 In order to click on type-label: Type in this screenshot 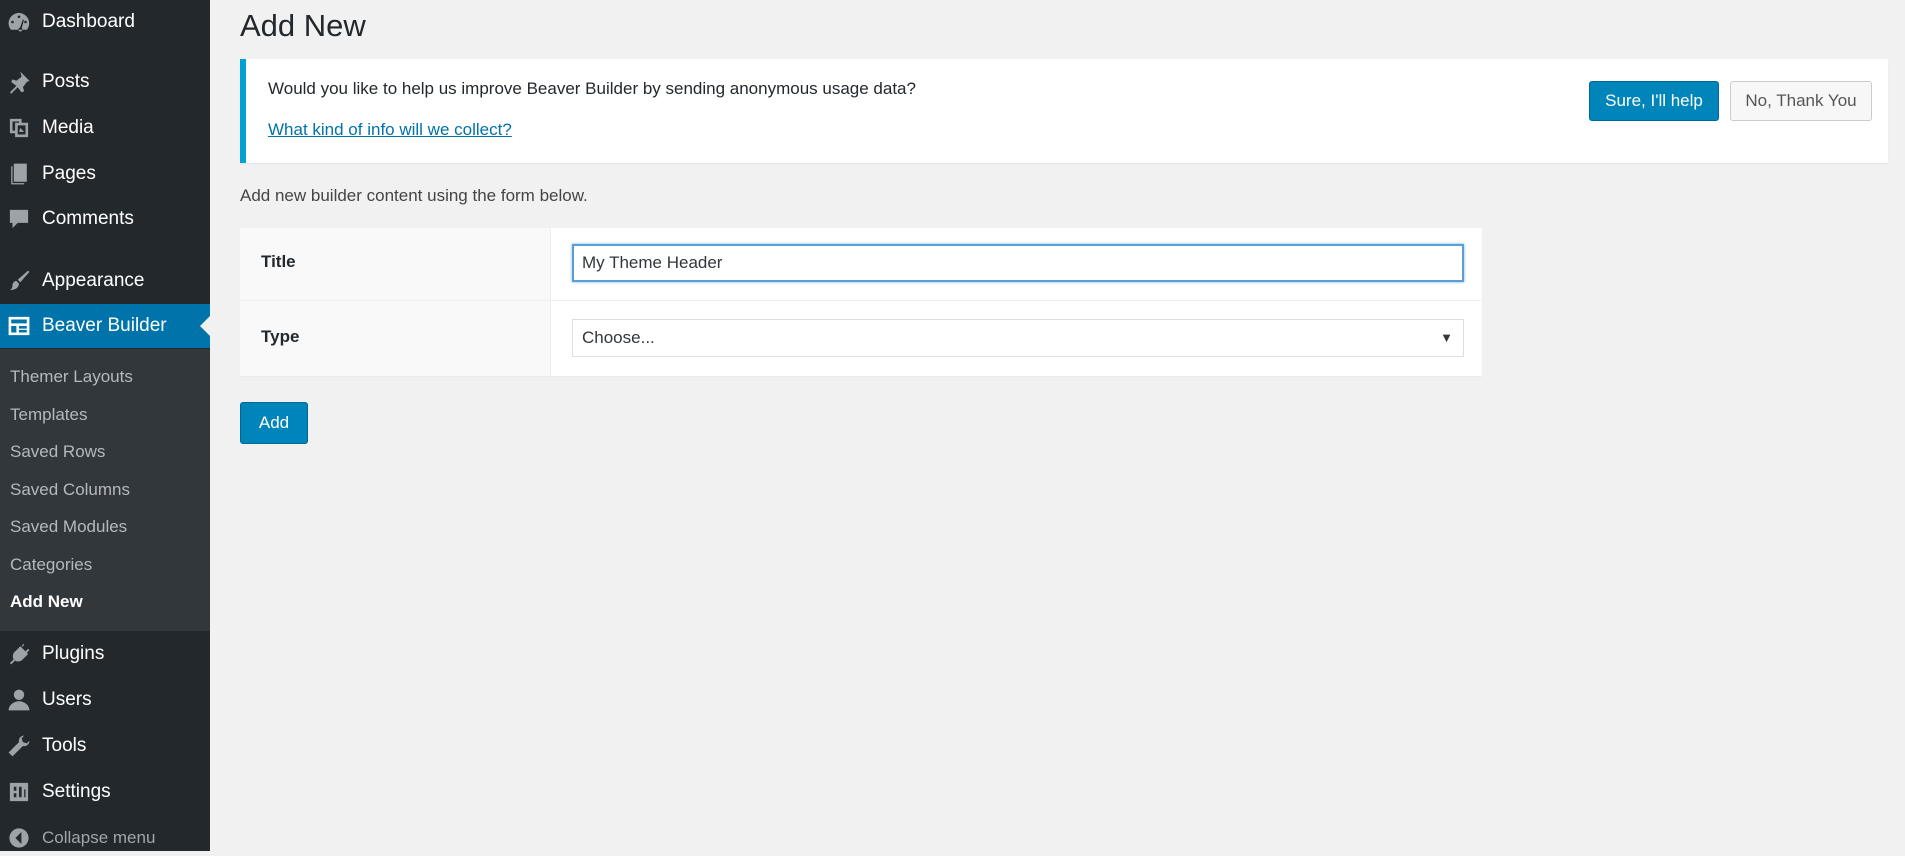, I will do `click(280, 336)`.